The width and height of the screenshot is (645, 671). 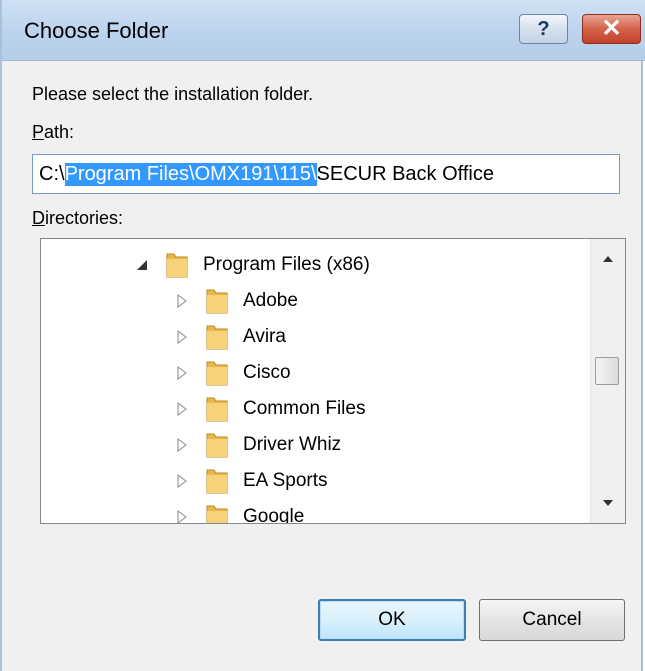 I want to click on path-suffix: SECUR Back Office, so click(x=405, y=173).